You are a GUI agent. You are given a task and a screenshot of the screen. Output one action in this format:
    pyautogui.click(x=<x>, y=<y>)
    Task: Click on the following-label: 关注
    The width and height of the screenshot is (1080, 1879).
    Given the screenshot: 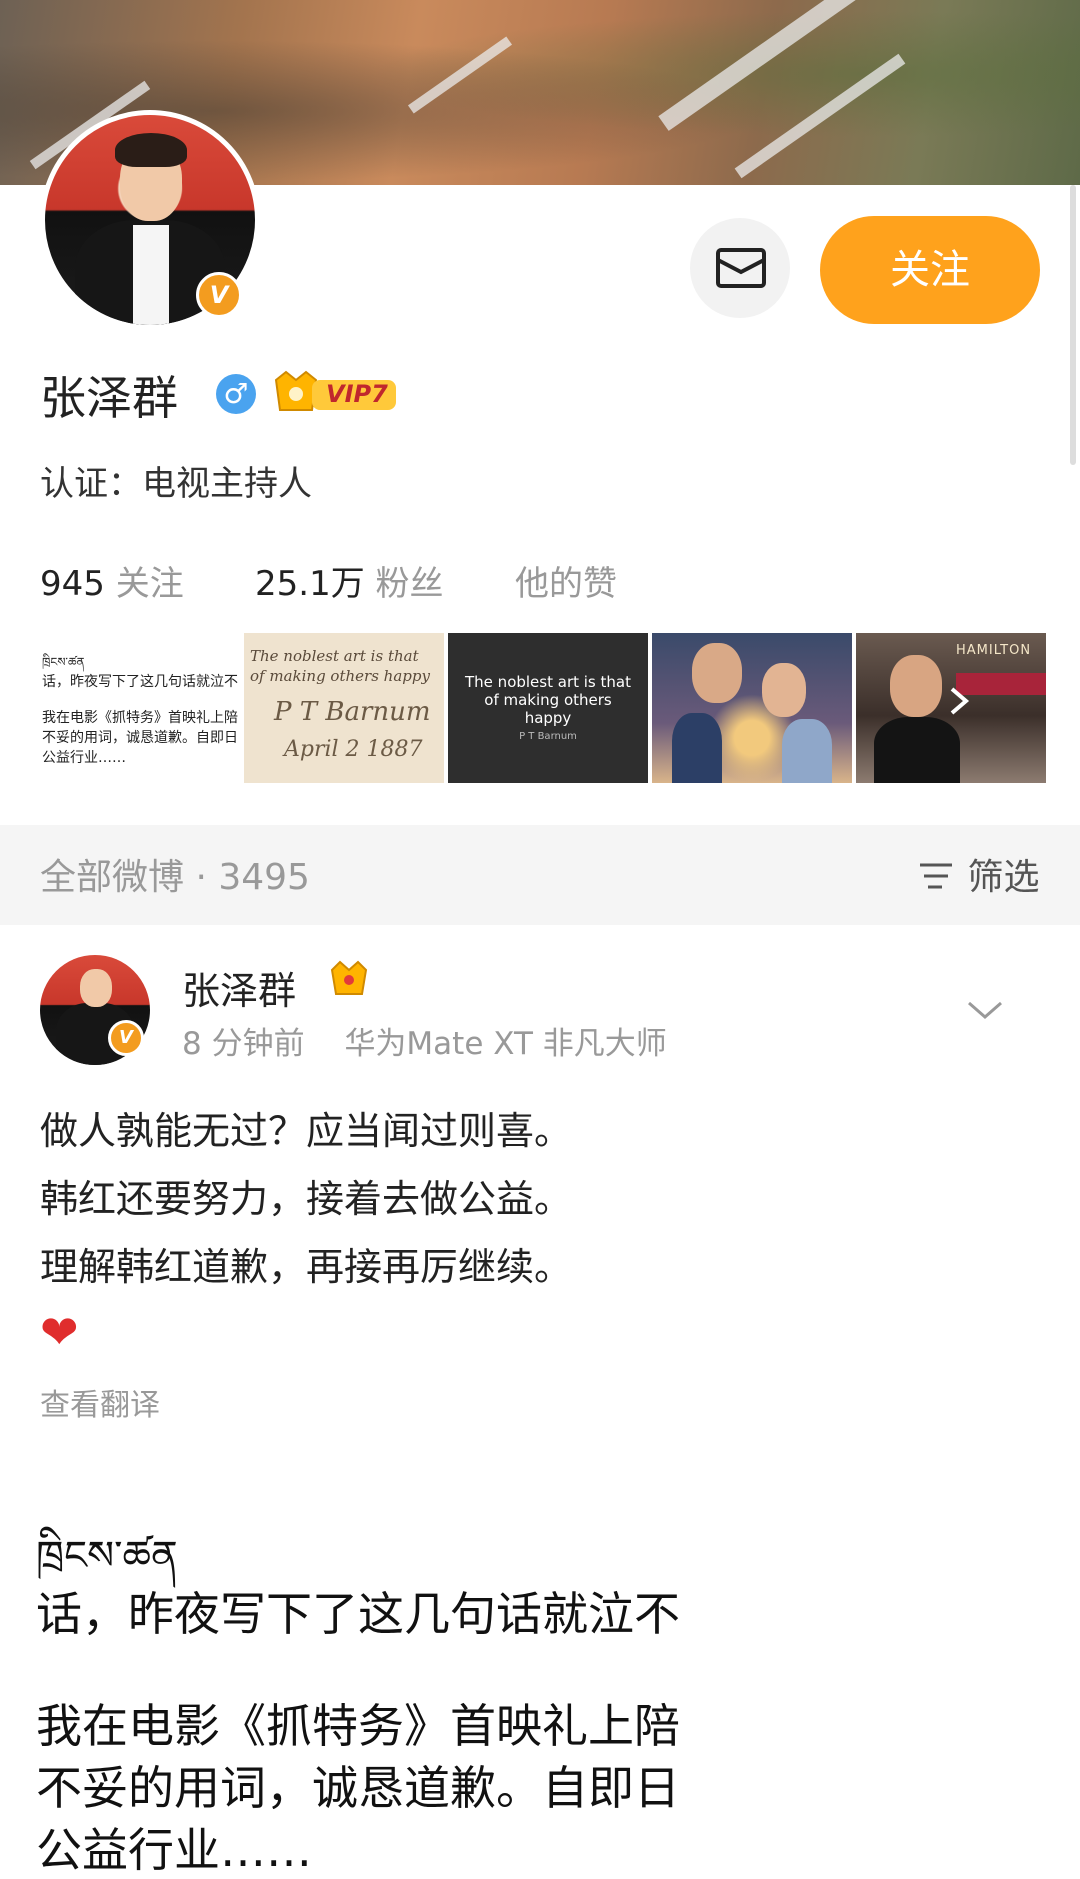 What is the action you would take?
    pyautogui.click(x=149, y=584)
    